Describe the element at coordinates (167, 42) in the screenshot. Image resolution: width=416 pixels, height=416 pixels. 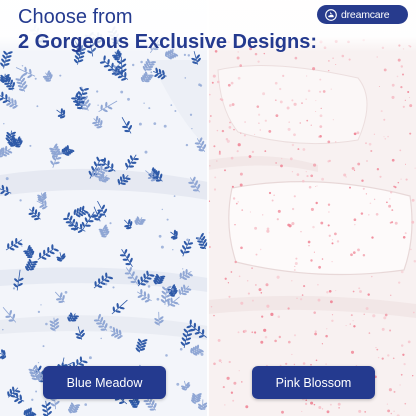
I see `headline-line-2: 2 Gorgeous Exclusive Designs:` at that location.